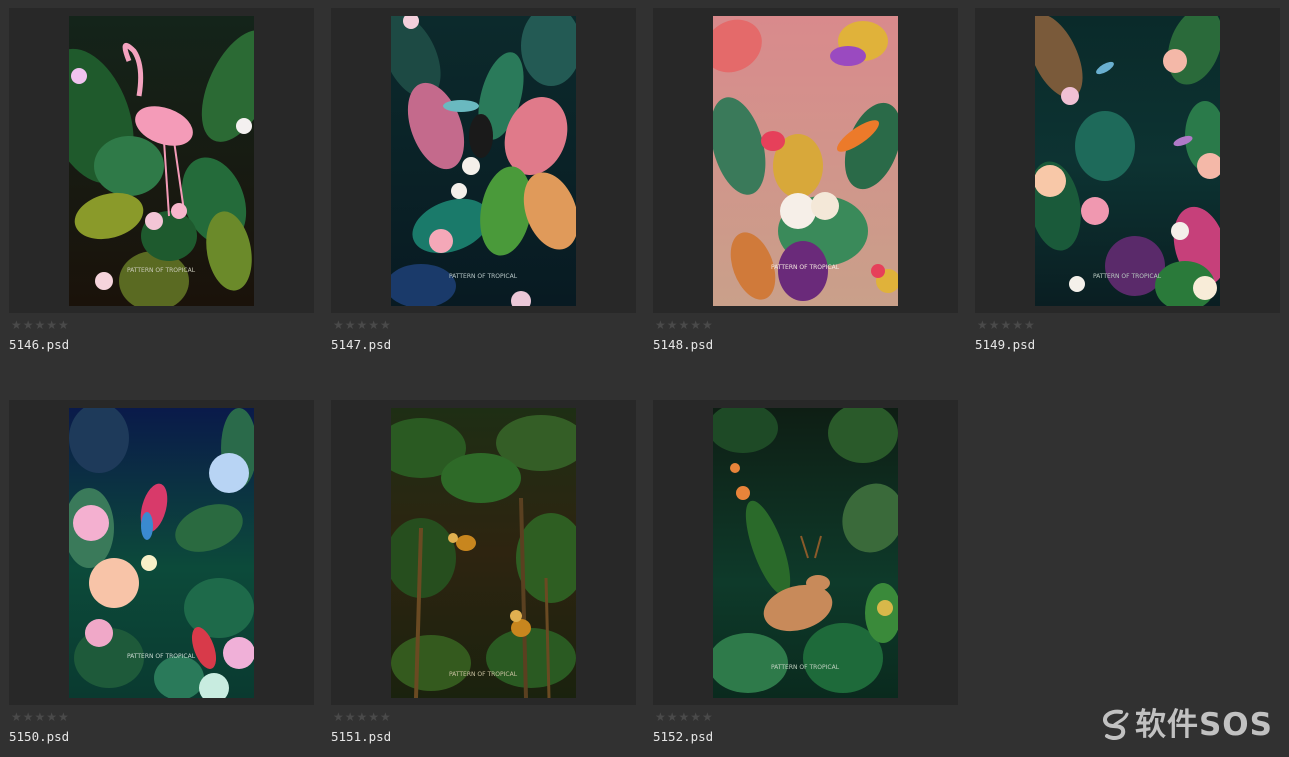 This screenshot has height=757, width=1289. Describe the element at coordinates (1115, 725) in the screenshot. I see `swirl-logo-icon` at that location.